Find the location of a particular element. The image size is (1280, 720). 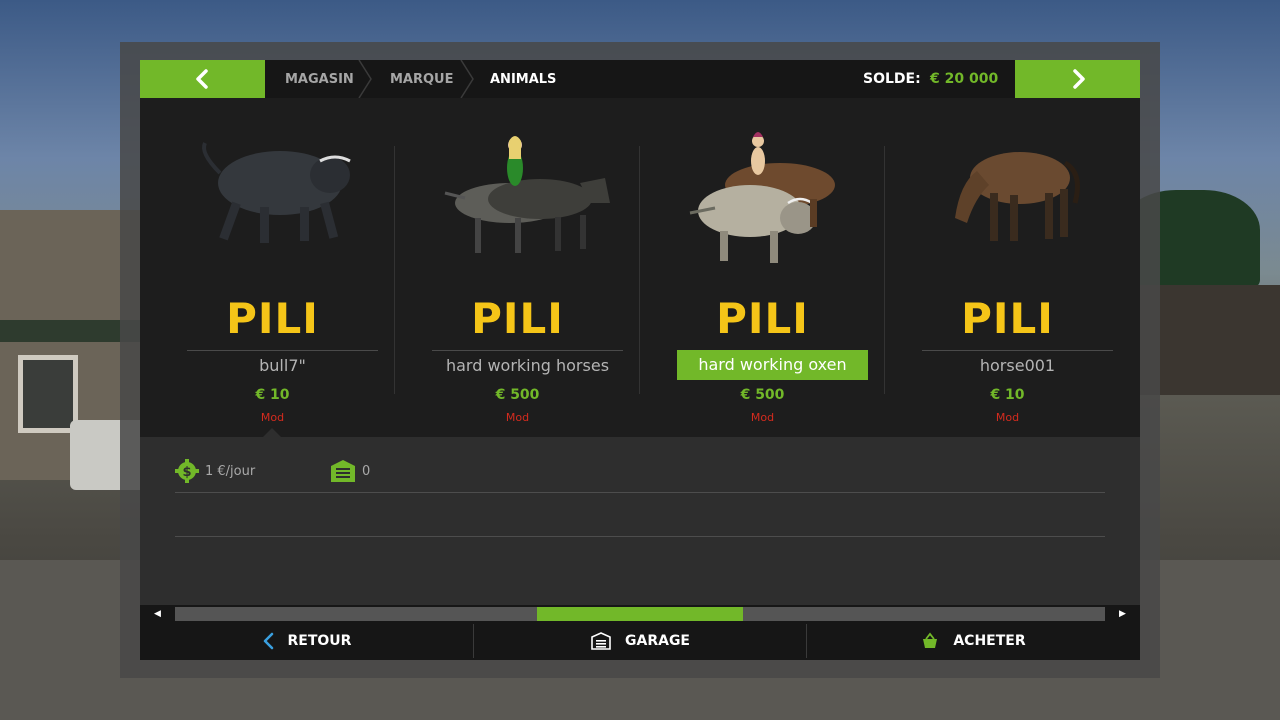

background-window is located at coordinates (48, 394).